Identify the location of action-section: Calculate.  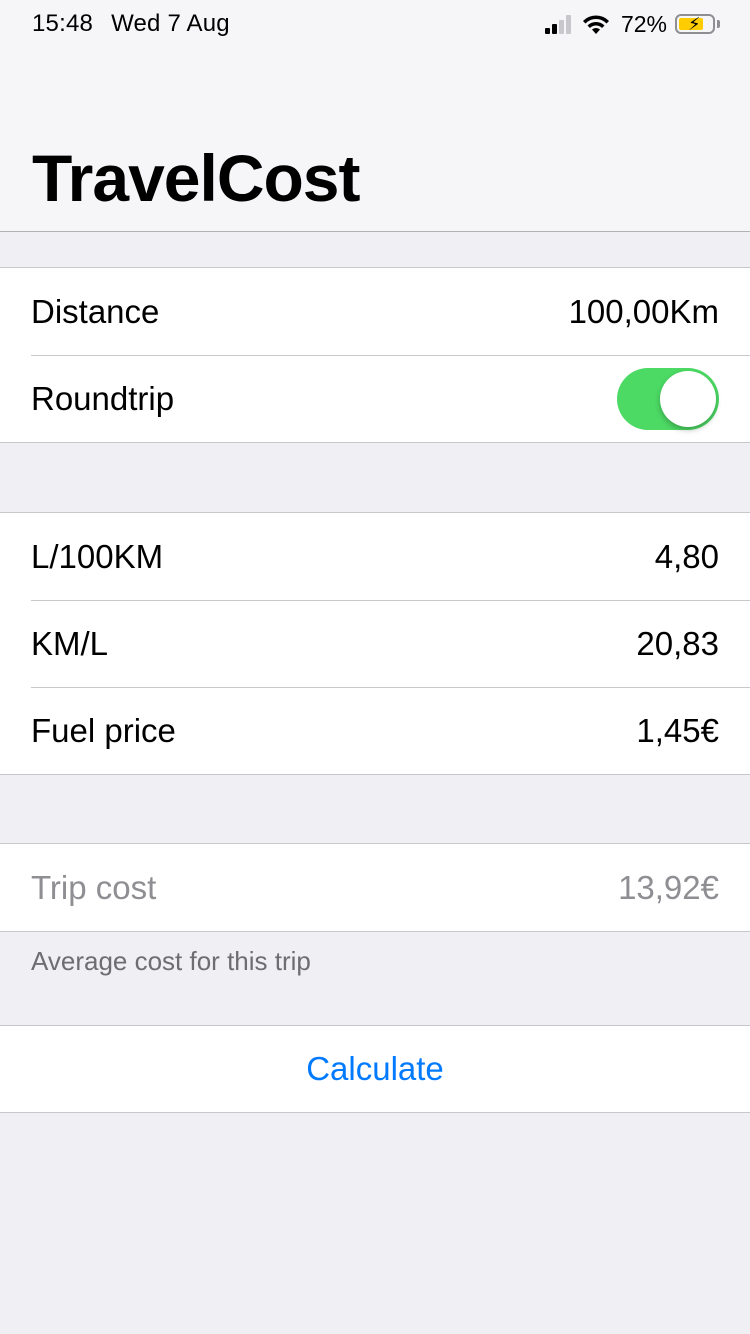
(375, 1069).